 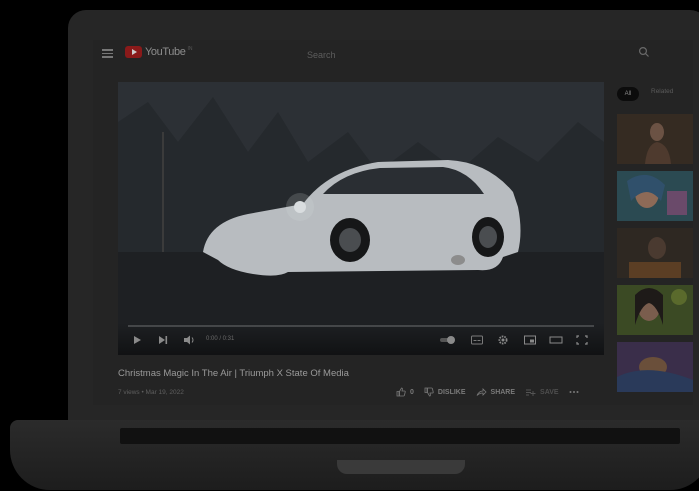 What do you see at coordinates (133, 52) in the screenshot?
I see `youtube-play-logo-icon` at bounding box center [133, 52].